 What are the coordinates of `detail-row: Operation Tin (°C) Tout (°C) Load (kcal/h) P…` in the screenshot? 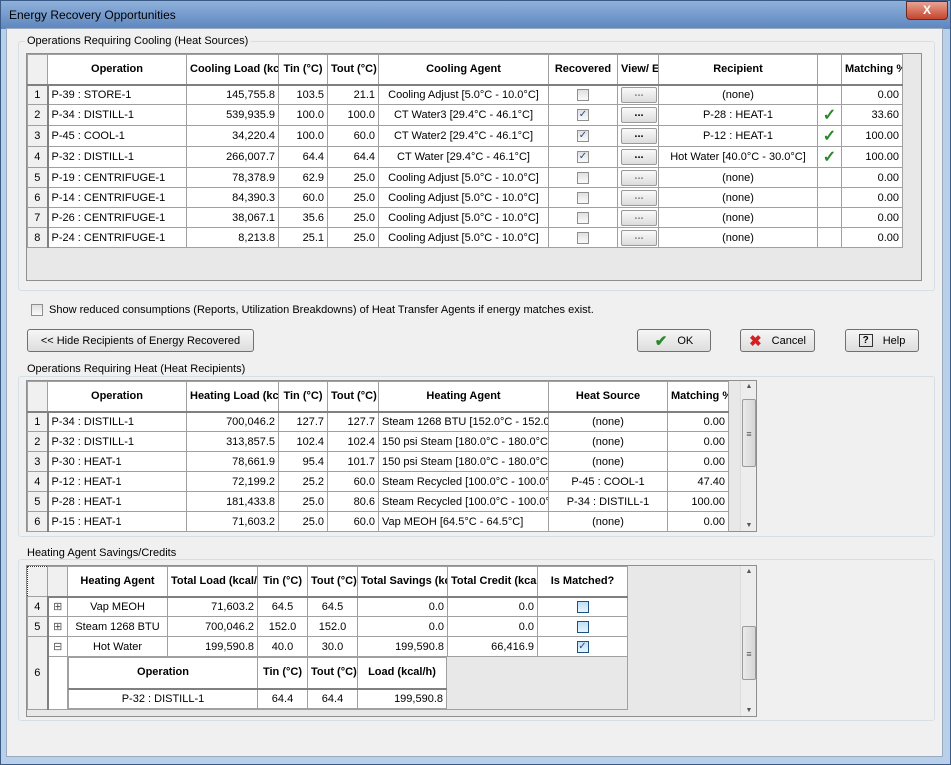 It's located at (328, 683).